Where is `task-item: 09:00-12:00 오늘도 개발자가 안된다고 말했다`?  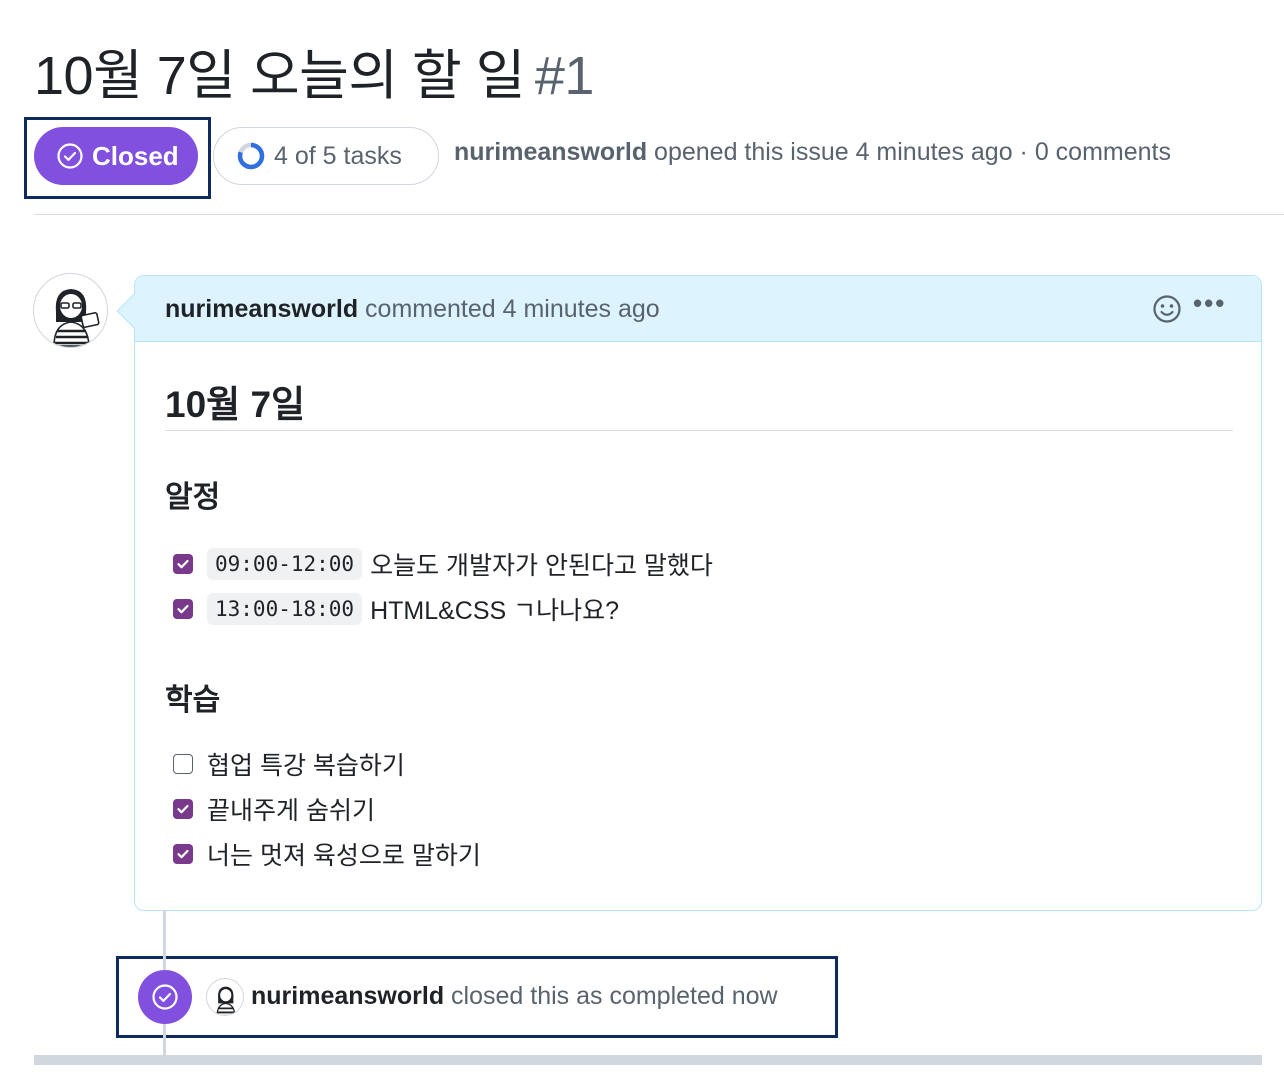 task-item: 09:00-12:00 오늘도 개발자가 안된다고 말했다 is located at coordinates (443, 564).